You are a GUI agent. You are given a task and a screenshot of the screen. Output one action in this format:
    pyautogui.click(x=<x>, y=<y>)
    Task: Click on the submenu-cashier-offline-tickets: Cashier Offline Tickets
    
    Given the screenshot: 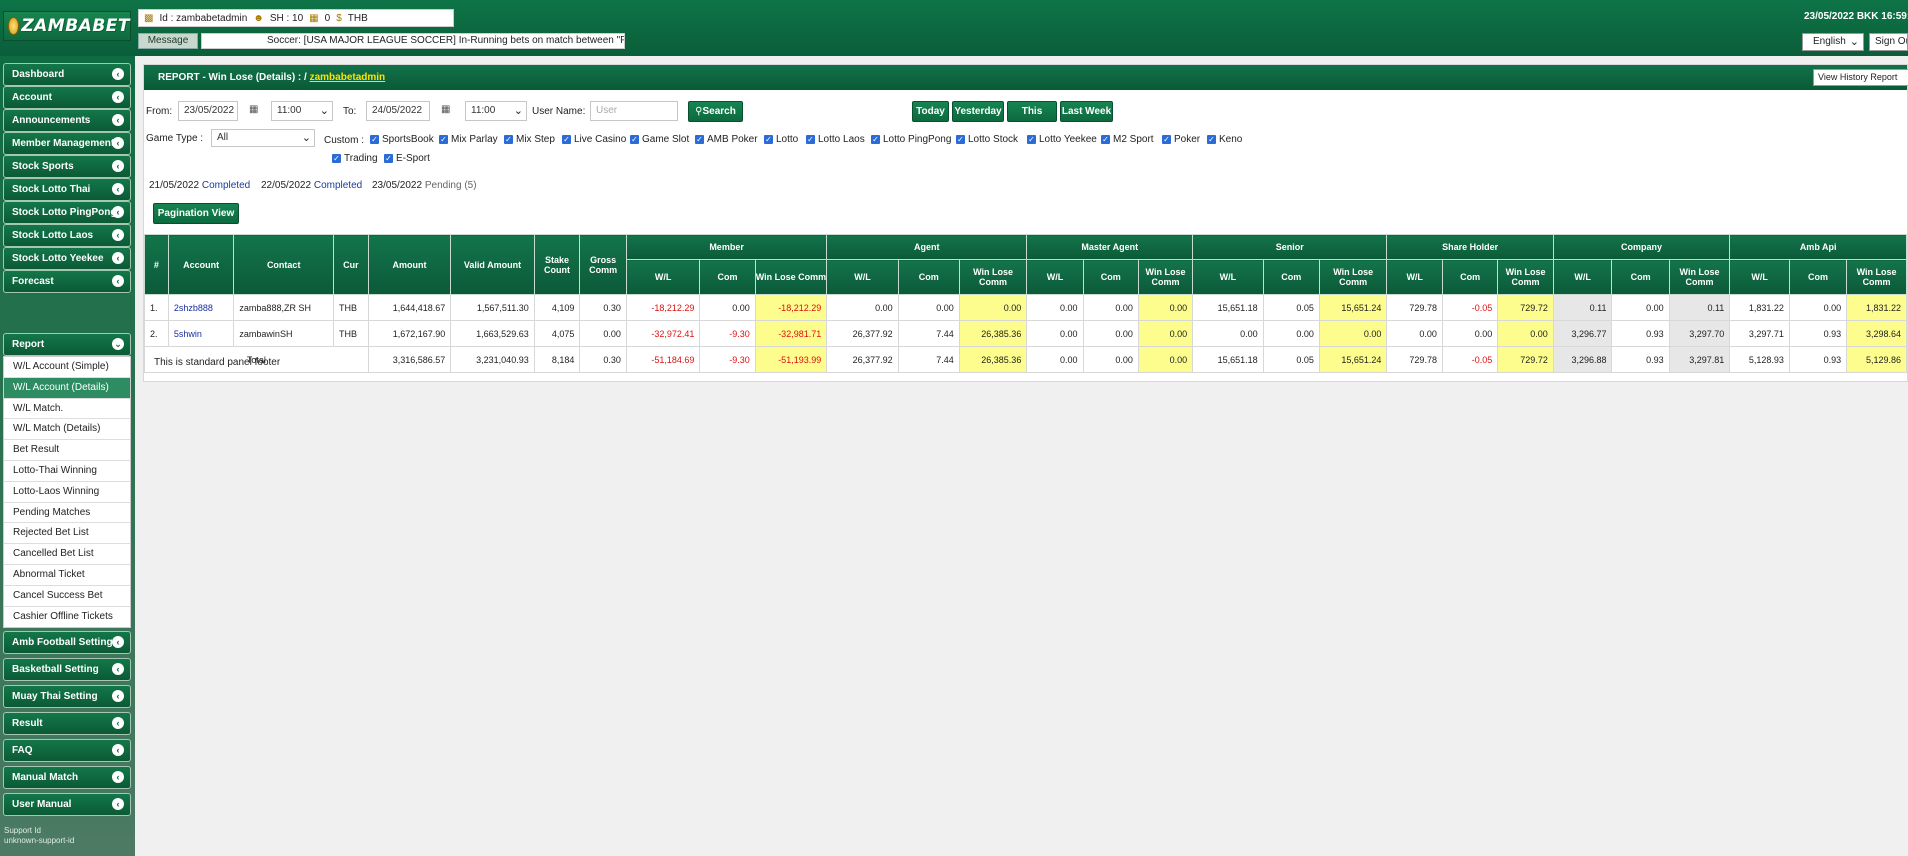 What is the action you would take?
    pyautogui.click(x=67, y=617)
    